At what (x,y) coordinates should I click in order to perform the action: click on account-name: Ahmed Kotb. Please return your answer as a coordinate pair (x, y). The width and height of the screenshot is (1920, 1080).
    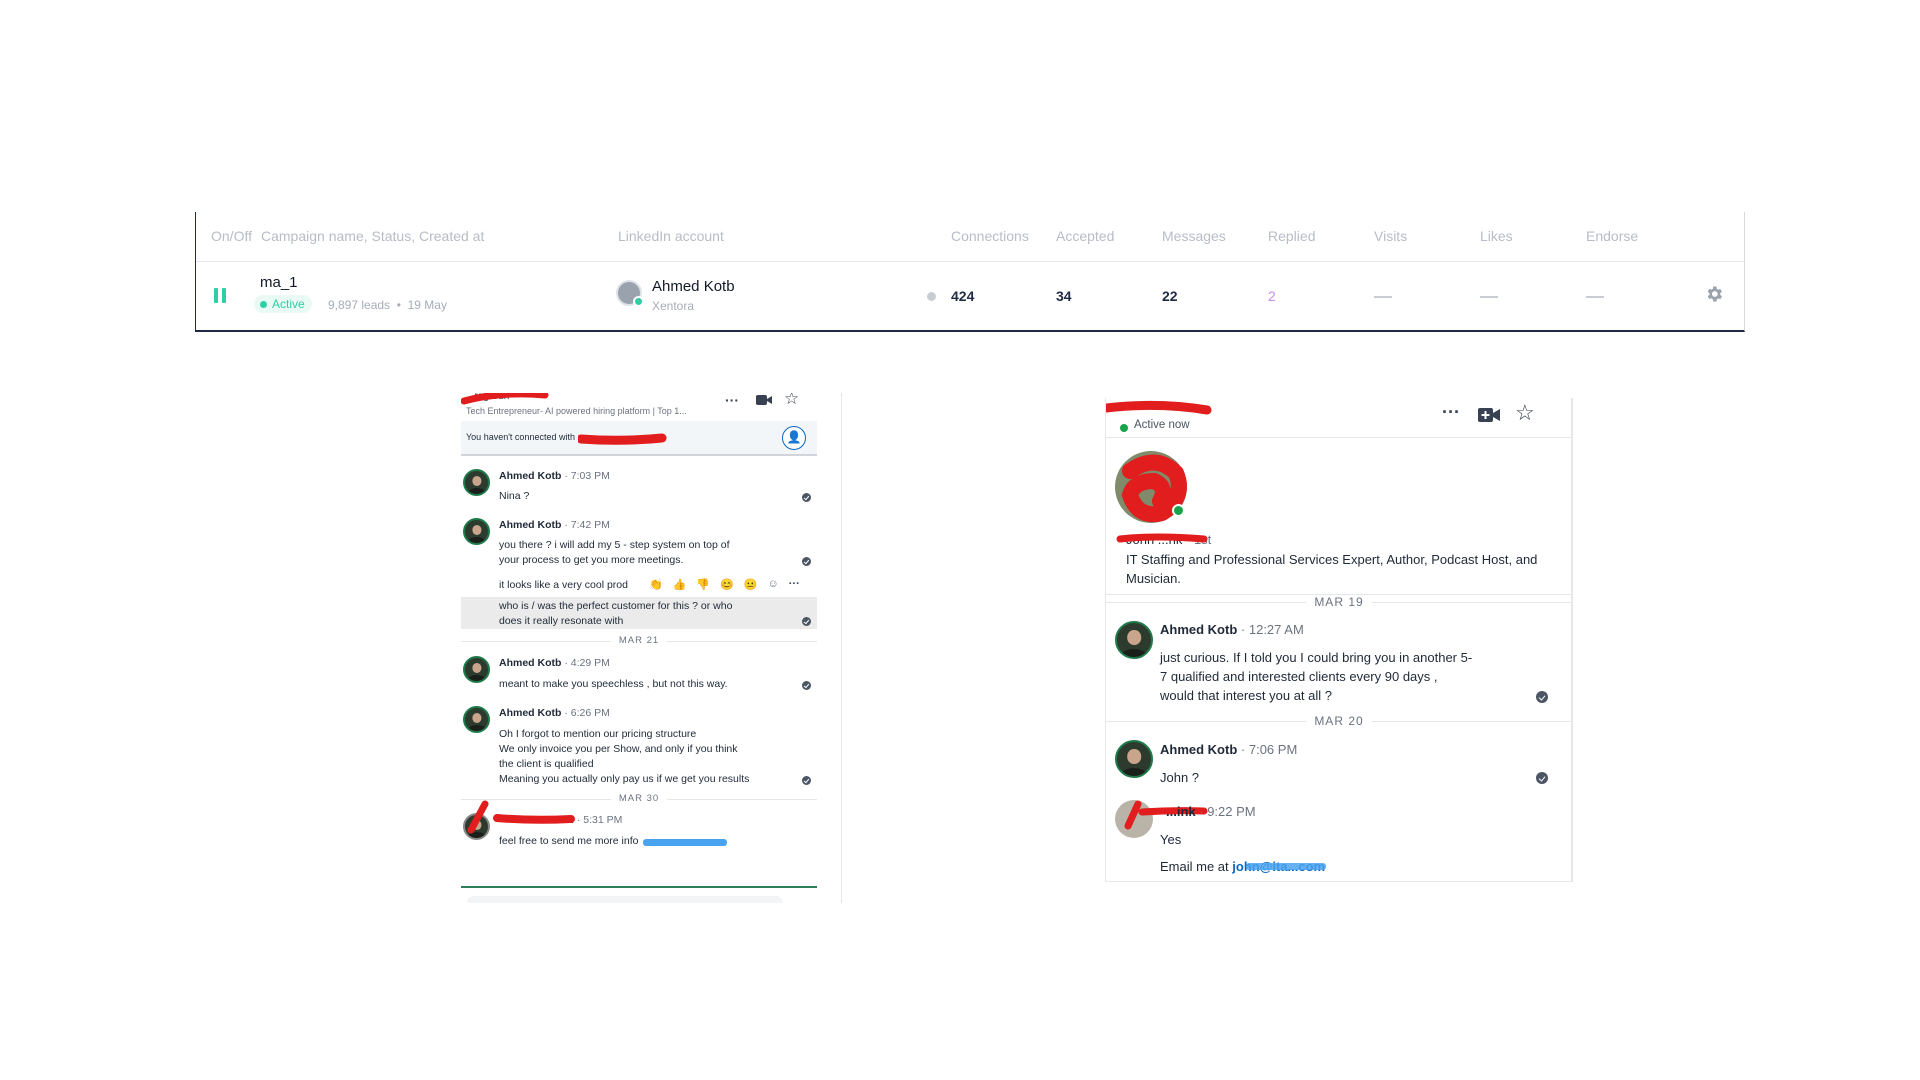
    Looking at the image, I should click on (693, 286).